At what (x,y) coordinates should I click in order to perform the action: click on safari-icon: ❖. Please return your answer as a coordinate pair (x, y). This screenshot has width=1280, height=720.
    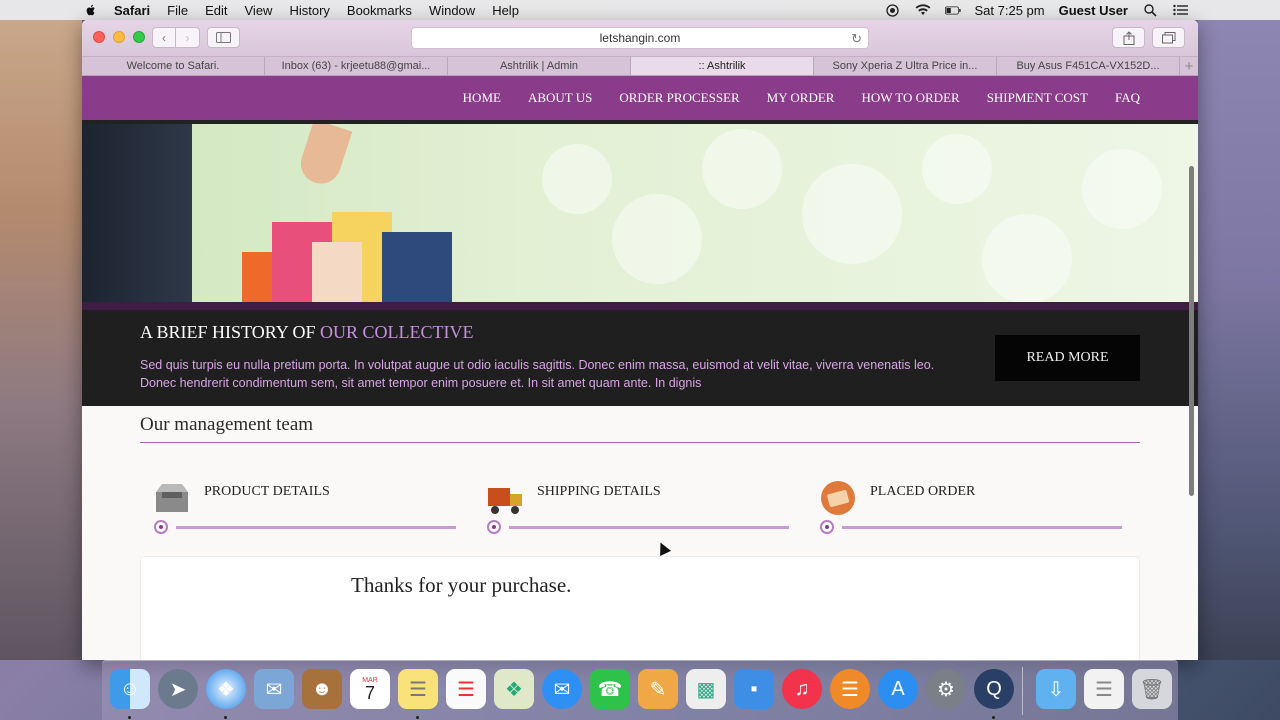
    Looking at the image, I should click on (226, 689).